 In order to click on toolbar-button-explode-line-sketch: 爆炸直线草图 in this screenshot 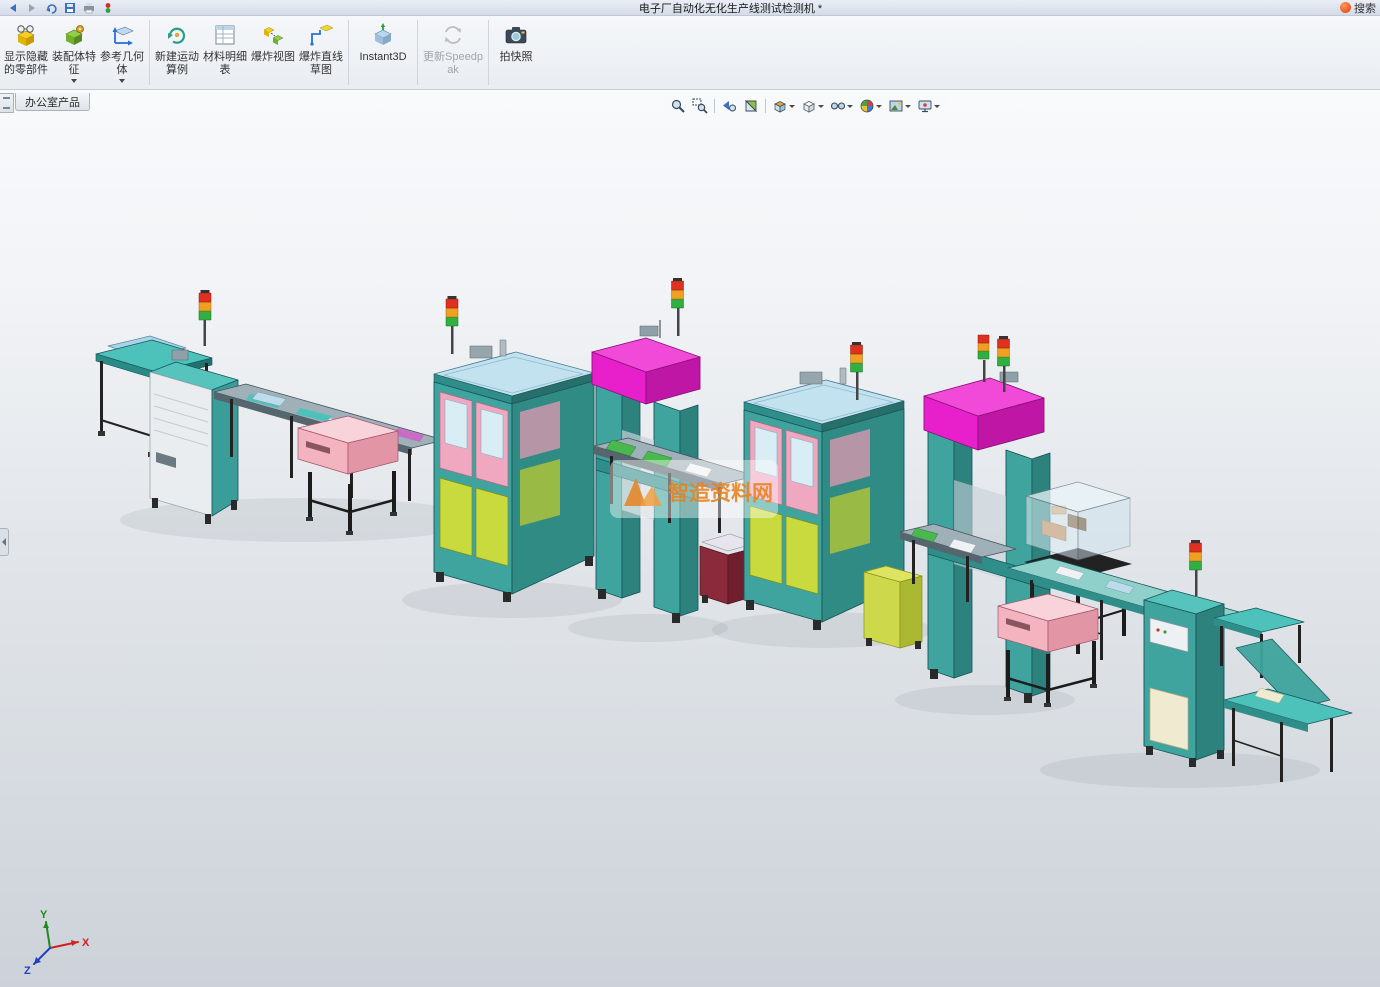, I will do `click(321, 52)`.